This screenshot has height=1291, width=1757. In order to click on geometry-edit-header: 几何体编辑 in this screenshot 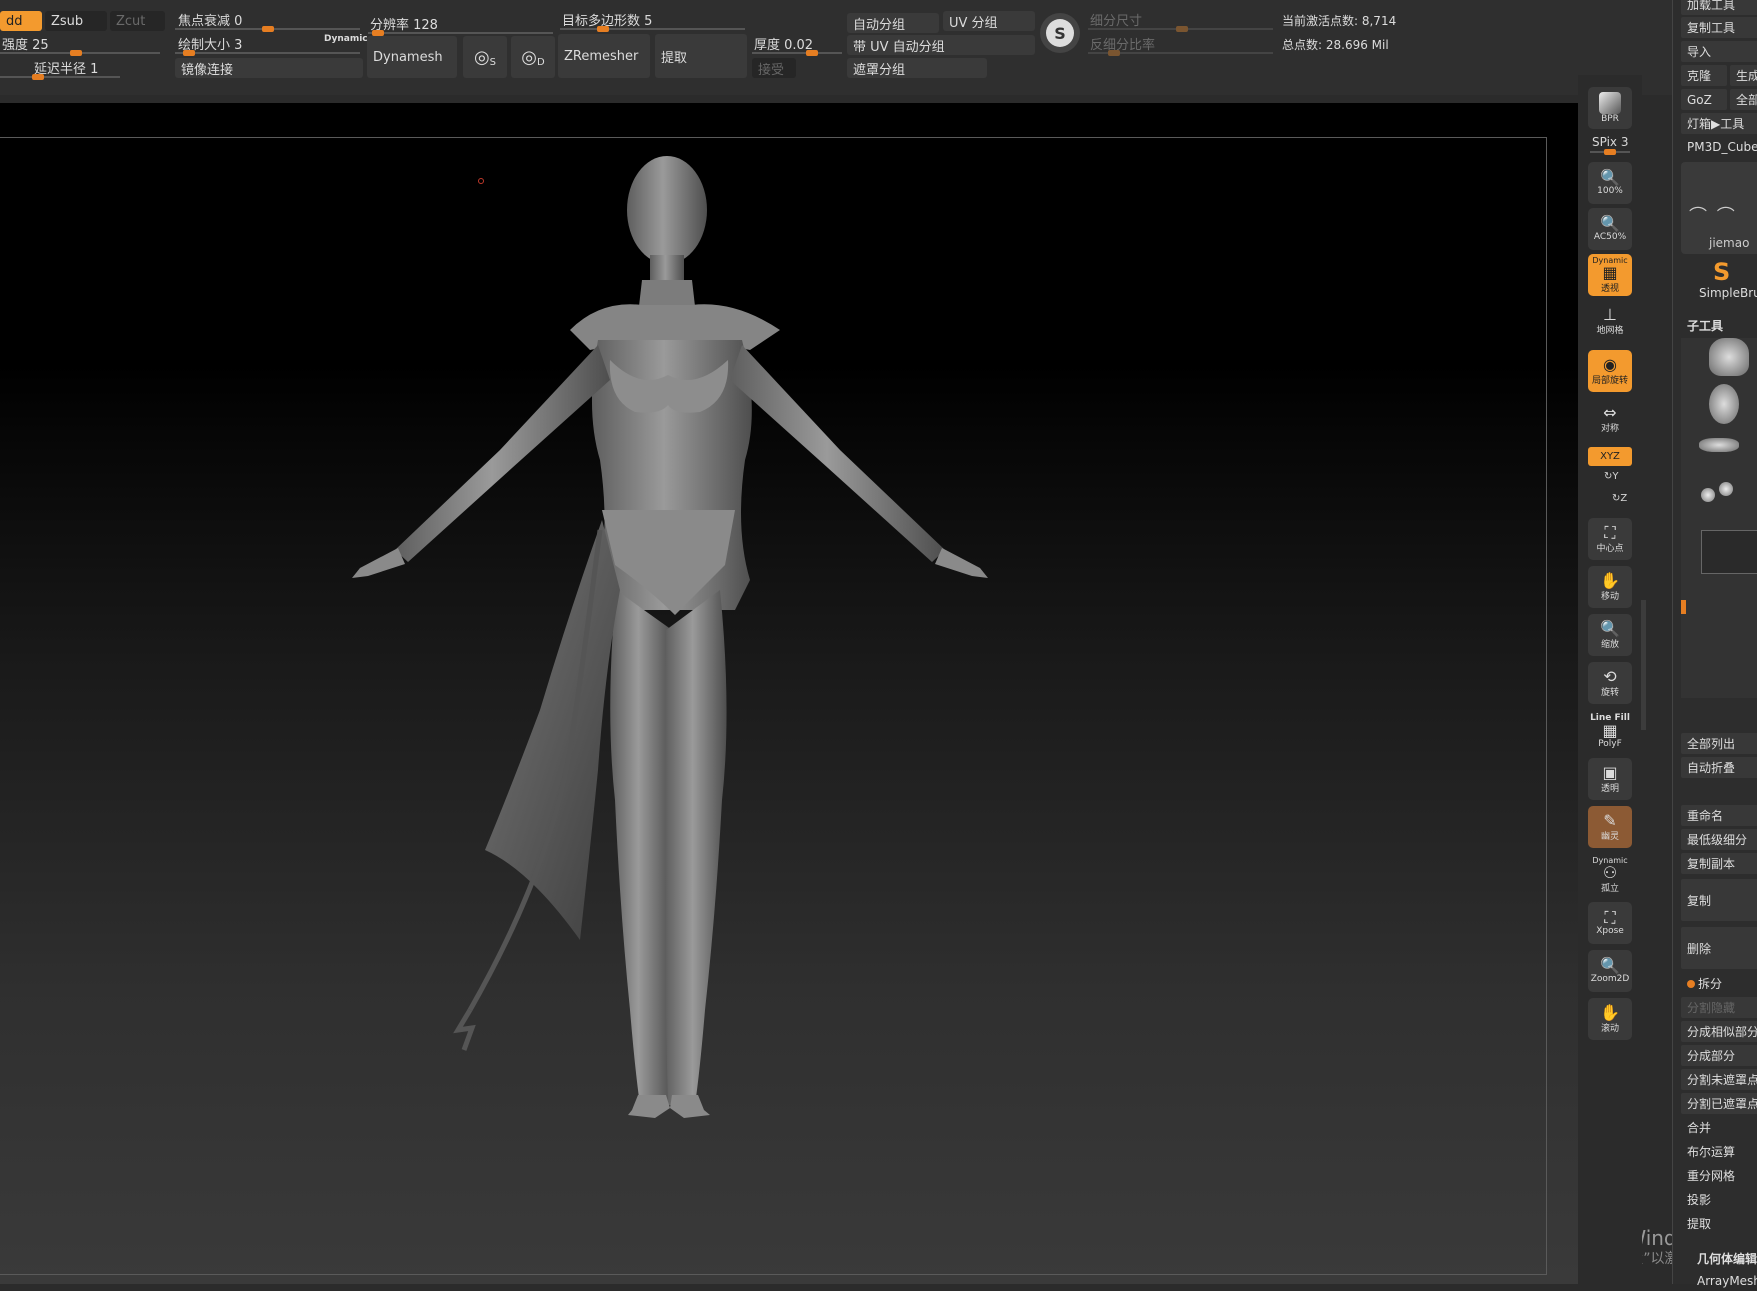, I will do `click(1724, 1258)`.